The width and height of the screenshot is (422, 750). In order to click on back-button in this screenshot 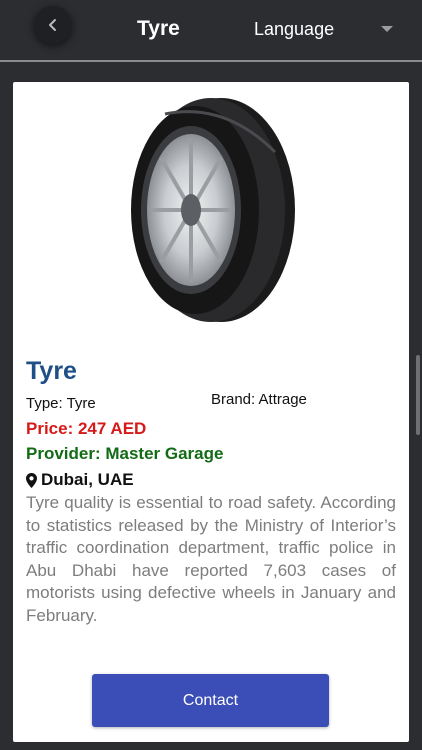, I will do `click(53, 25)`.